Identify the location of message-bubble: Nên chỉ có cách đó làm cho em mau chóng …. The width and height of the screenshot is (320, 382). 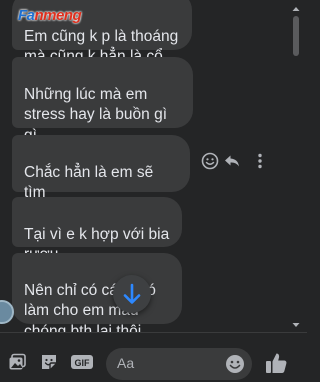
(97, 292).